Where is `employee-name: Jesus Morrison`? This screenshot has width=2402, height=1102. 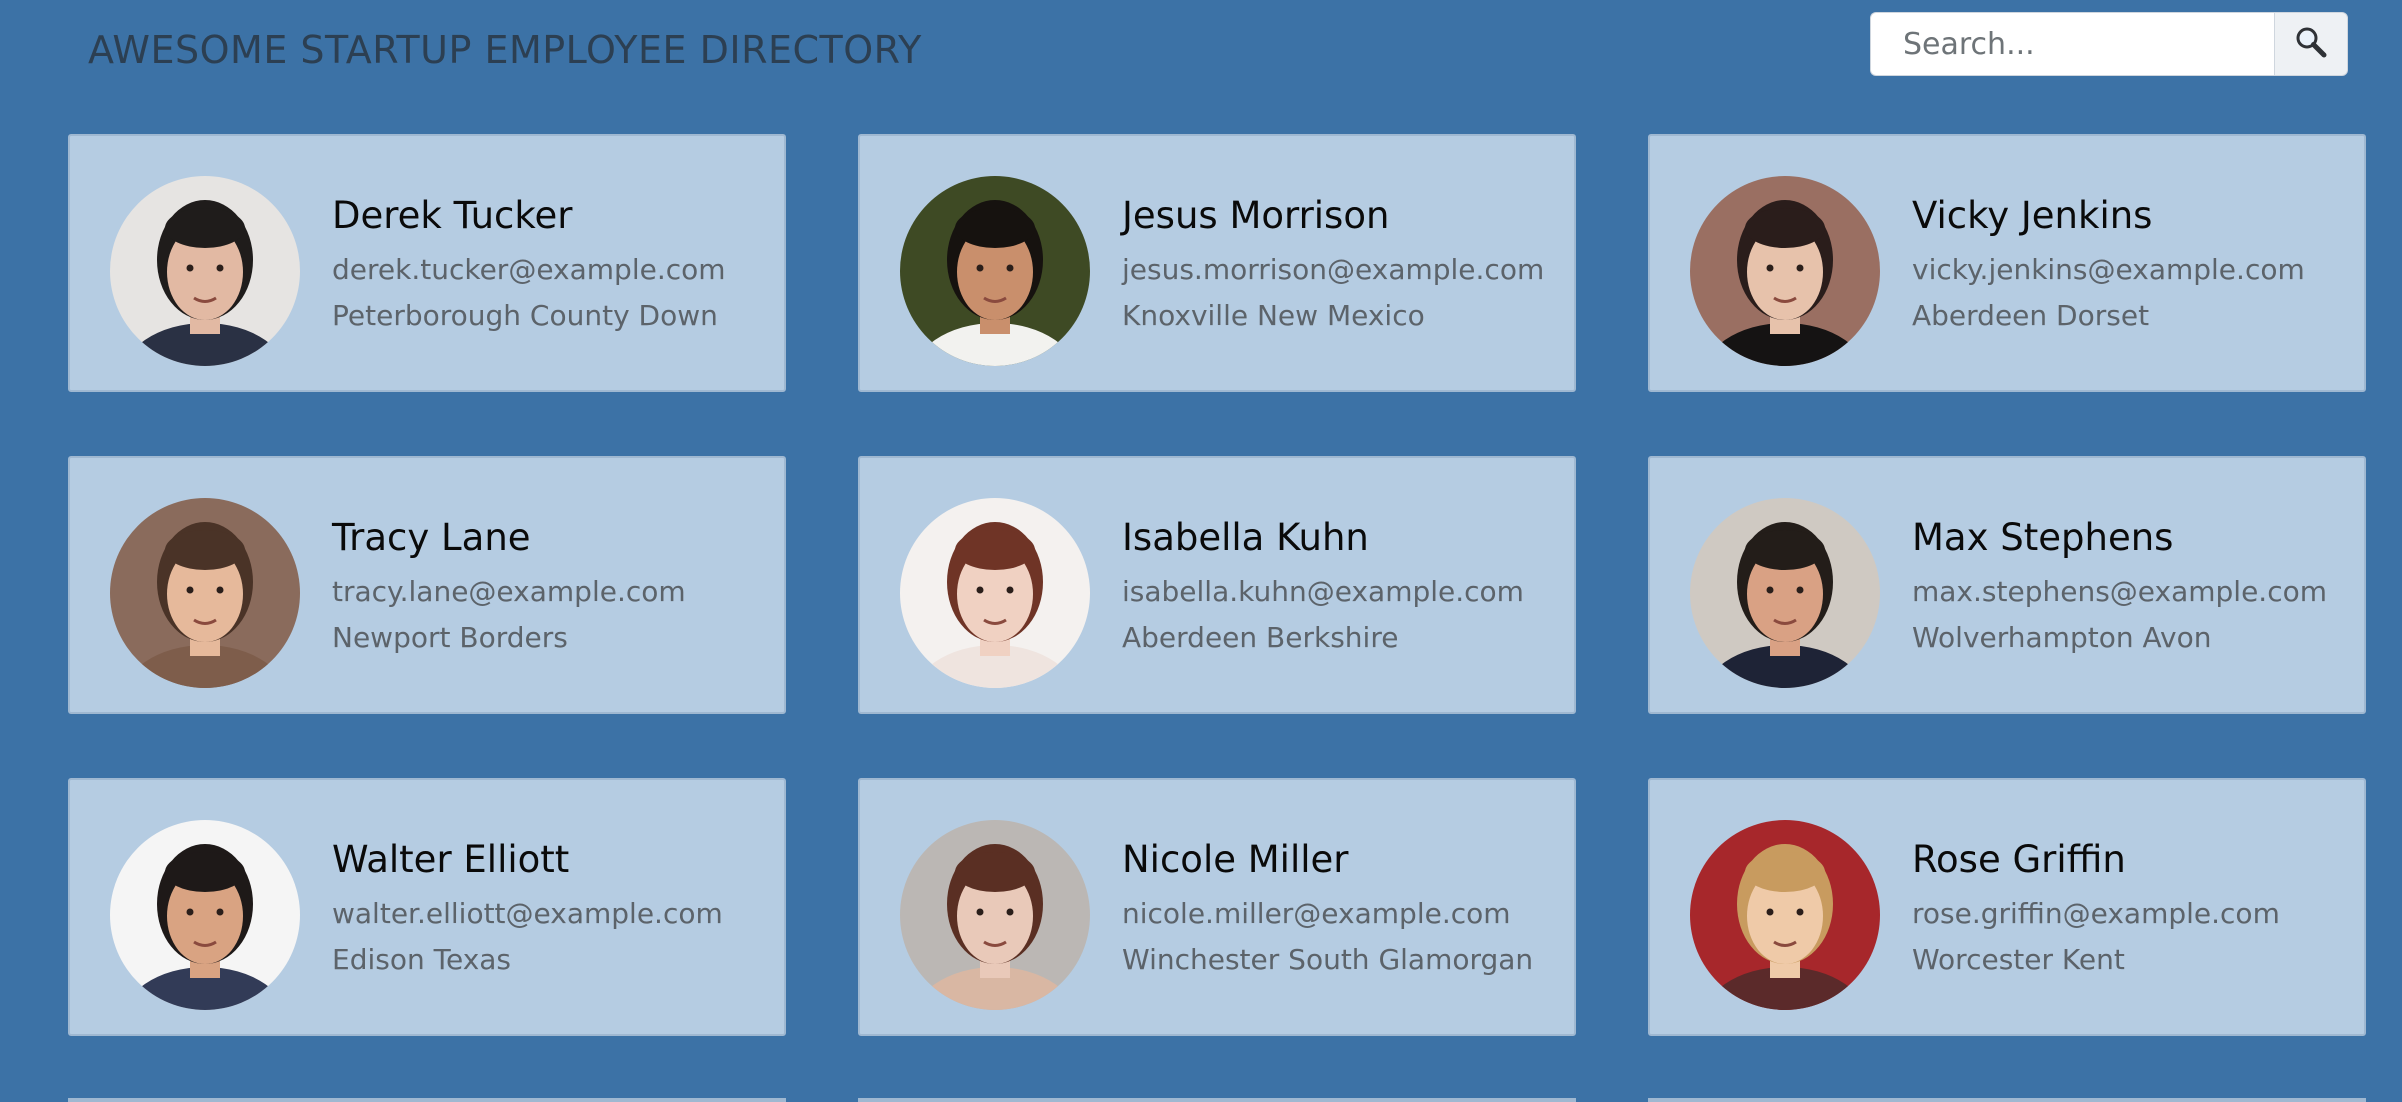
employee-name: Jesus Morrison is located at coordinates (1256, 215).